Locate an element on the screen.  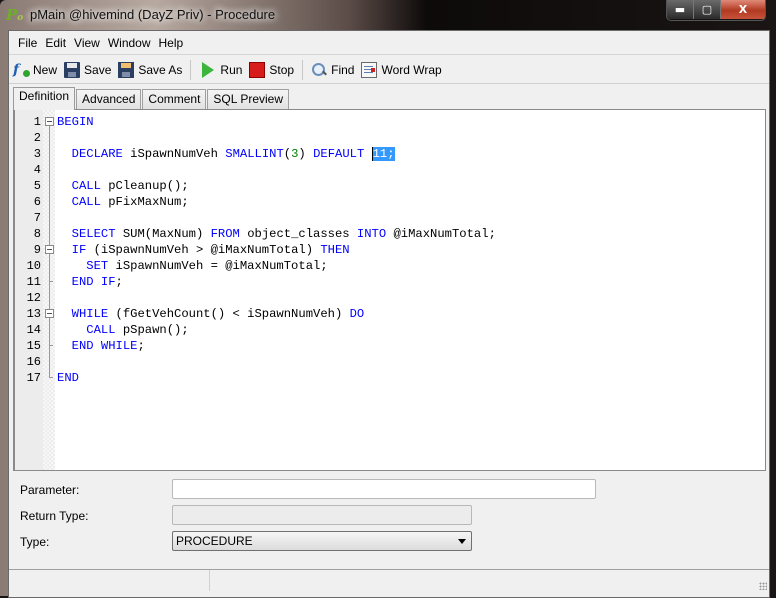
line-number: 6 is located at coordinates (37, 202).